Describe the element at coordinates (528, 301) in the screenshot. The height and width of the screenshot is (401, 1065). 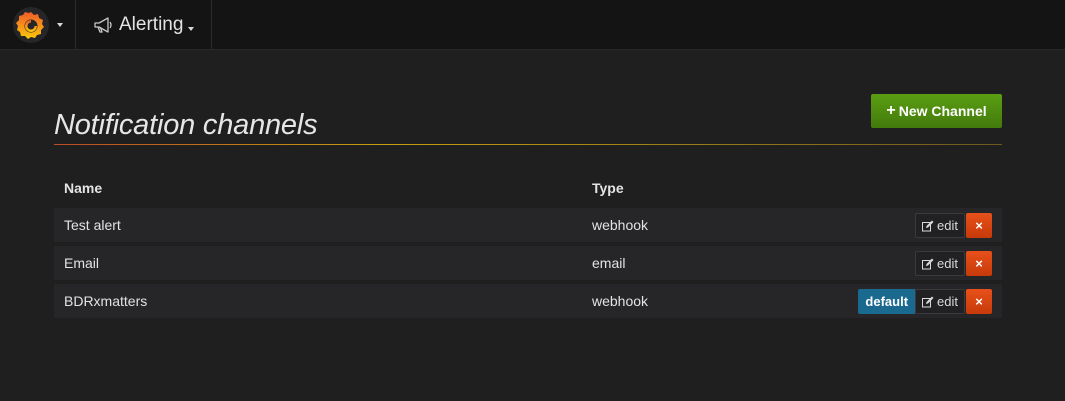
I see `table-row: BDRxmatters webhook default edit ×` at that location.